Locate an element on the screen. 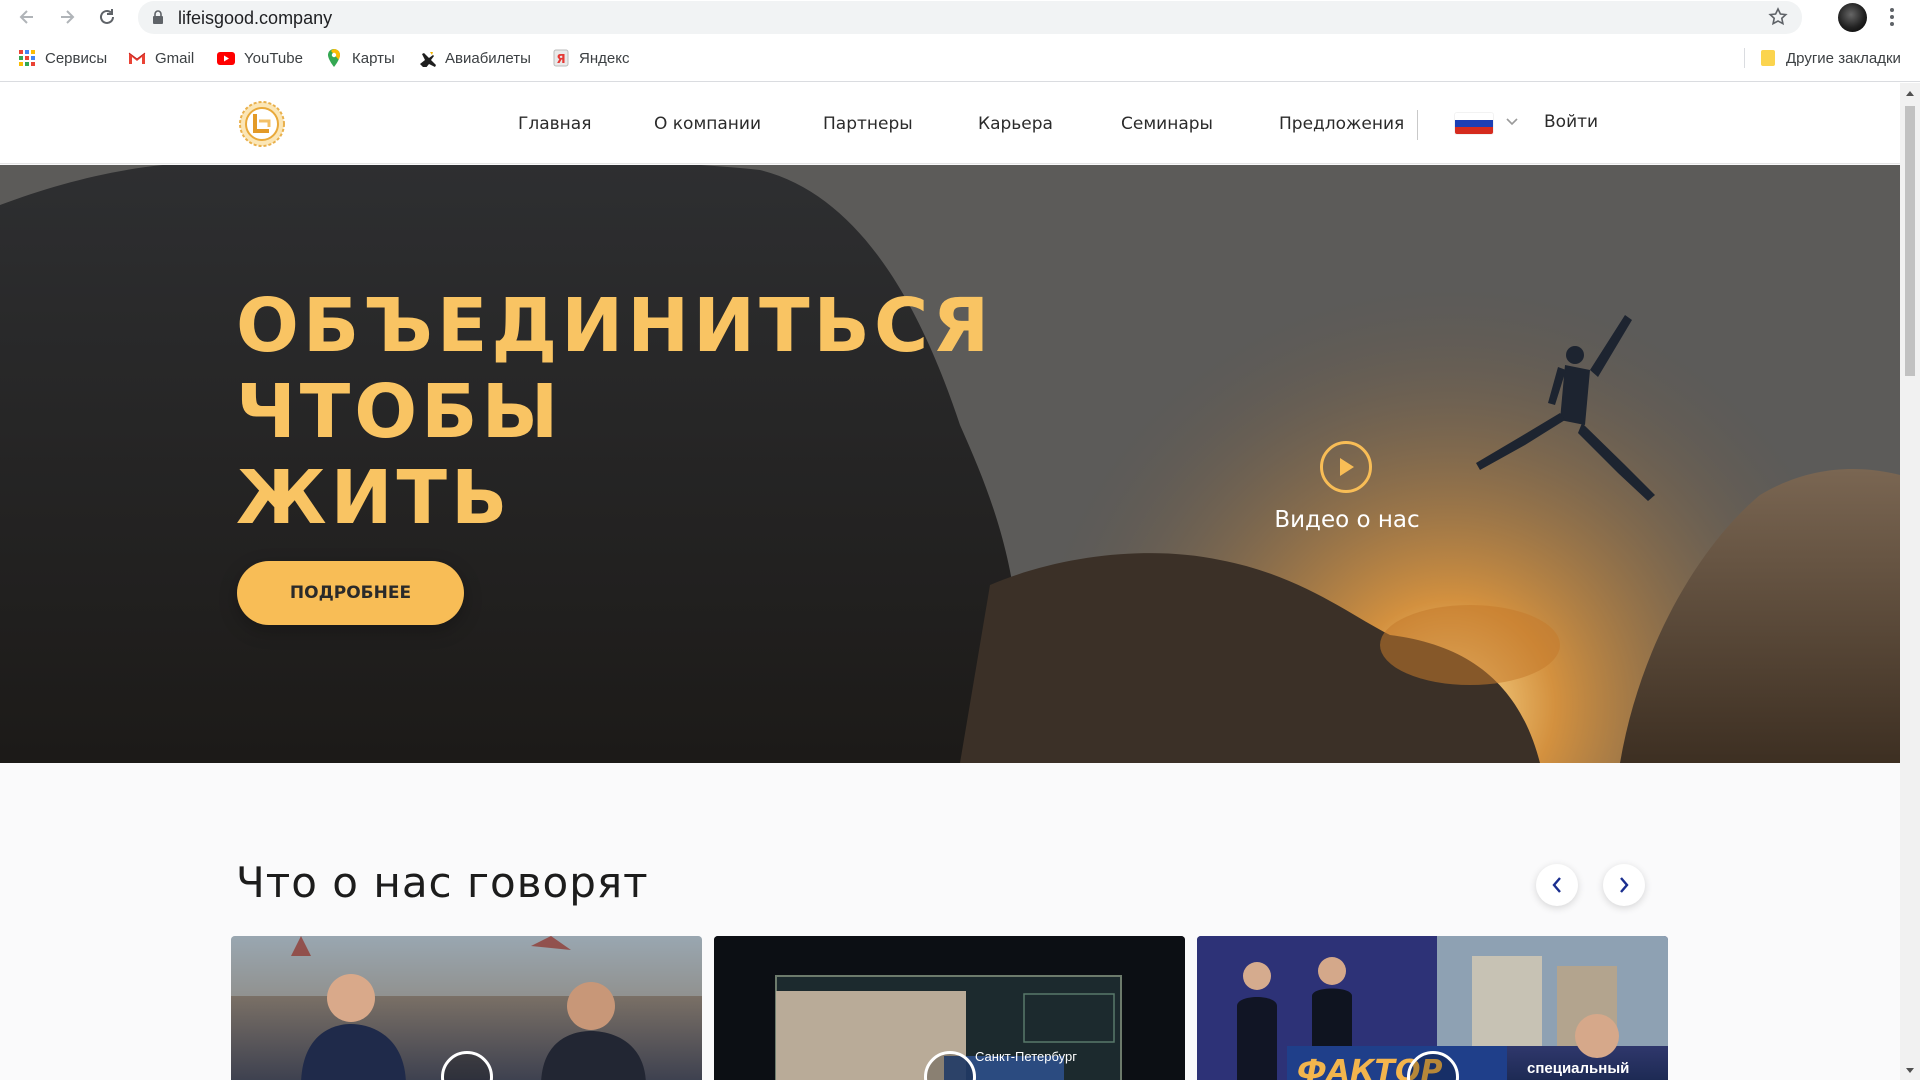 This screenshot has width=1920, height=1080. profile-avatar is located at coordinates (1852, 17).